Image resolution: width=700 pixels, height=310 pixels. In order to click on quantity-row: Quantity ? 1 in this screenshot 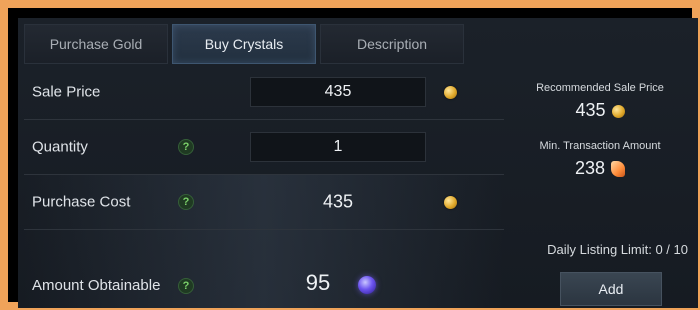, I will do `click(264, 147)`.